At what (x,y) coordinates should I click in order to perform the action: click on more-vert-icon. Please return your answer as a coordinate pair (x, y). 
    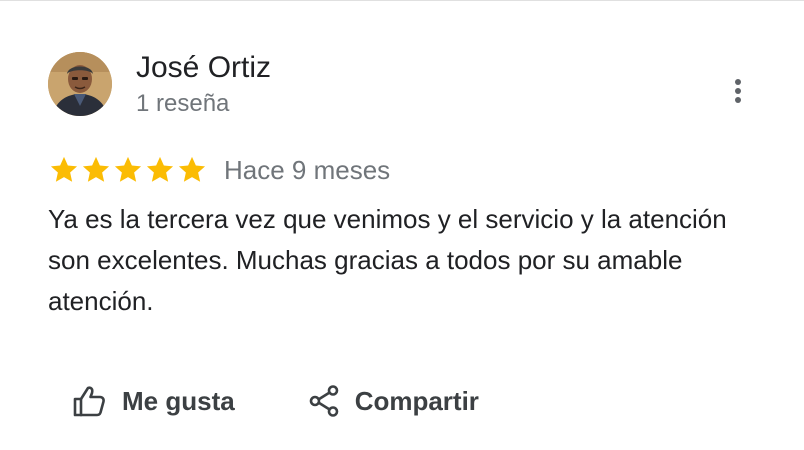
    Looking at the image, I should click on (738, 91).